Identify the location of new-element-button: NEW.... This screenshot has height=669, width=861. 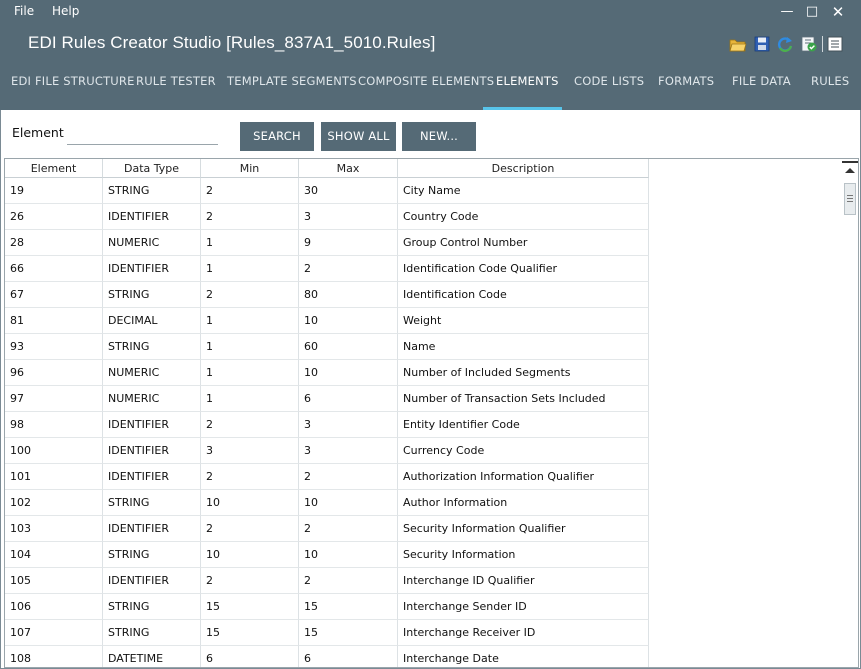
(439, 136).